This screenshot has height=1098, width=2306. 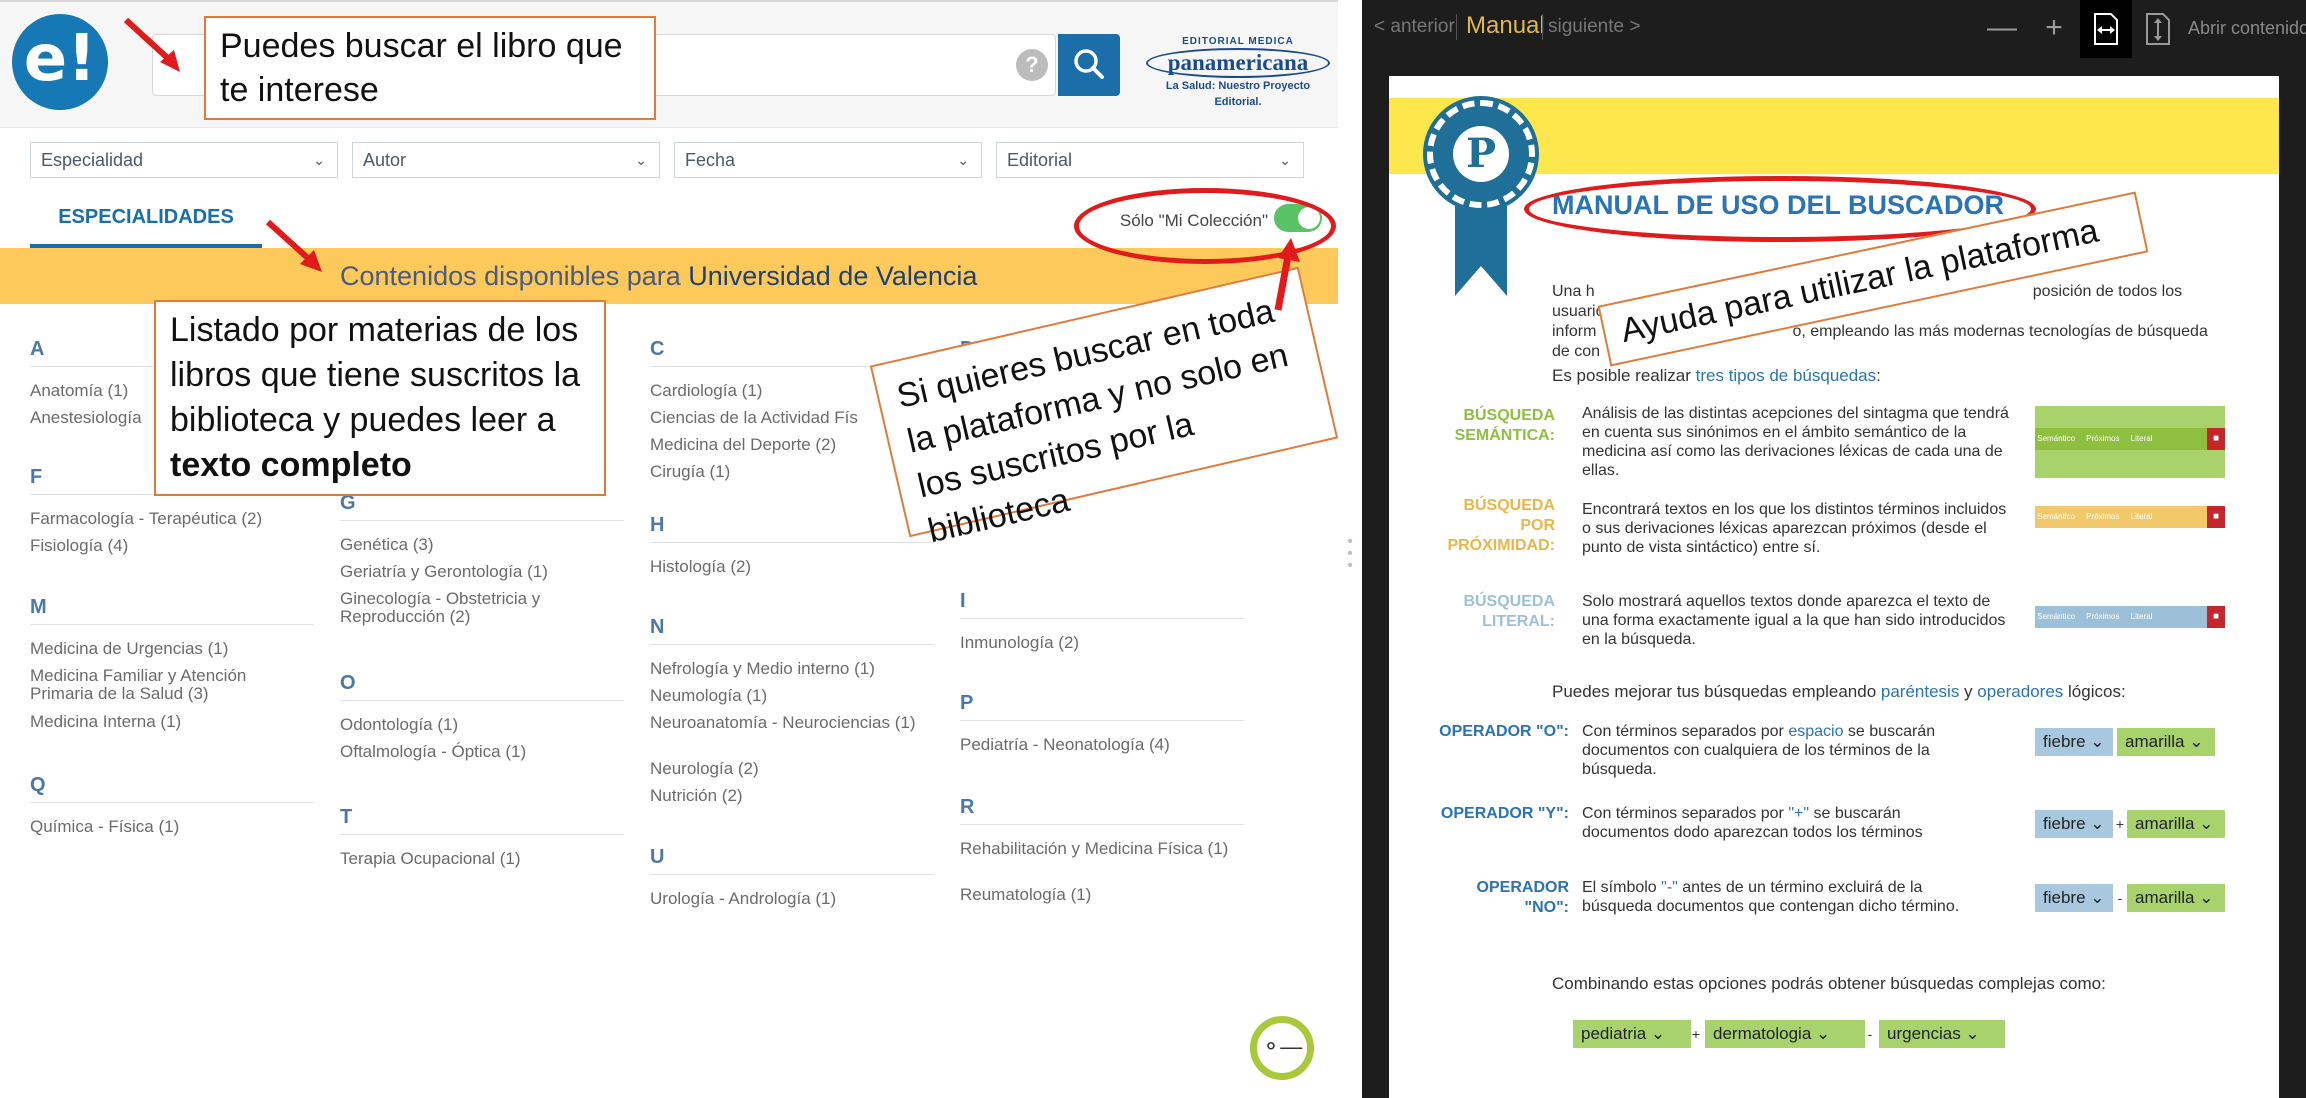 I want to click on open-contents-link: Abrir contenido, so click(x=2247, y=28).